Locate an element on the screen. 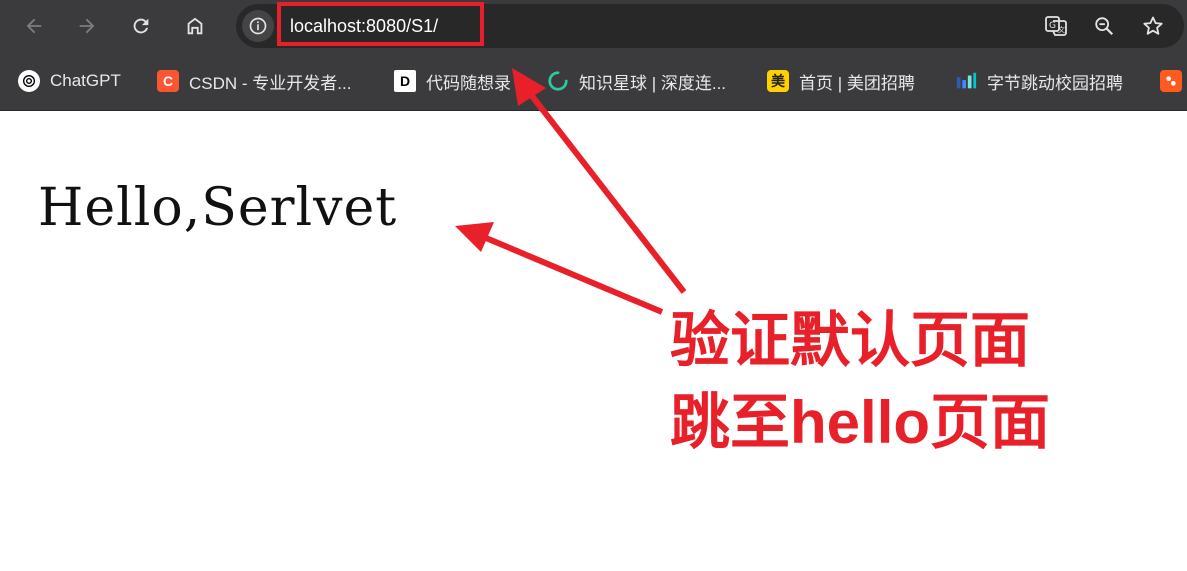  back-button is located at coordinates (34, 26).